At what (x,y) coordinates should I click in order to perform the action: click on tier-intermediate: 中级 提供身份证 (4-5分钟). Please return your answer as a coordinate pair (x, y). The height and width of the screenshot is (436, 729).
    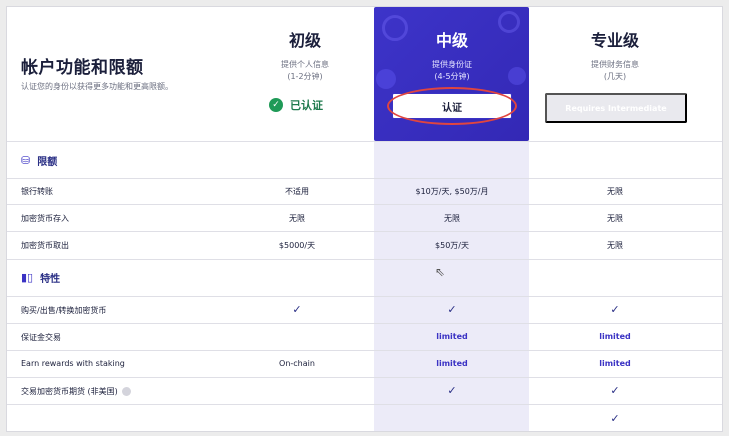
    Looking at the image, I should click on (452, 55).